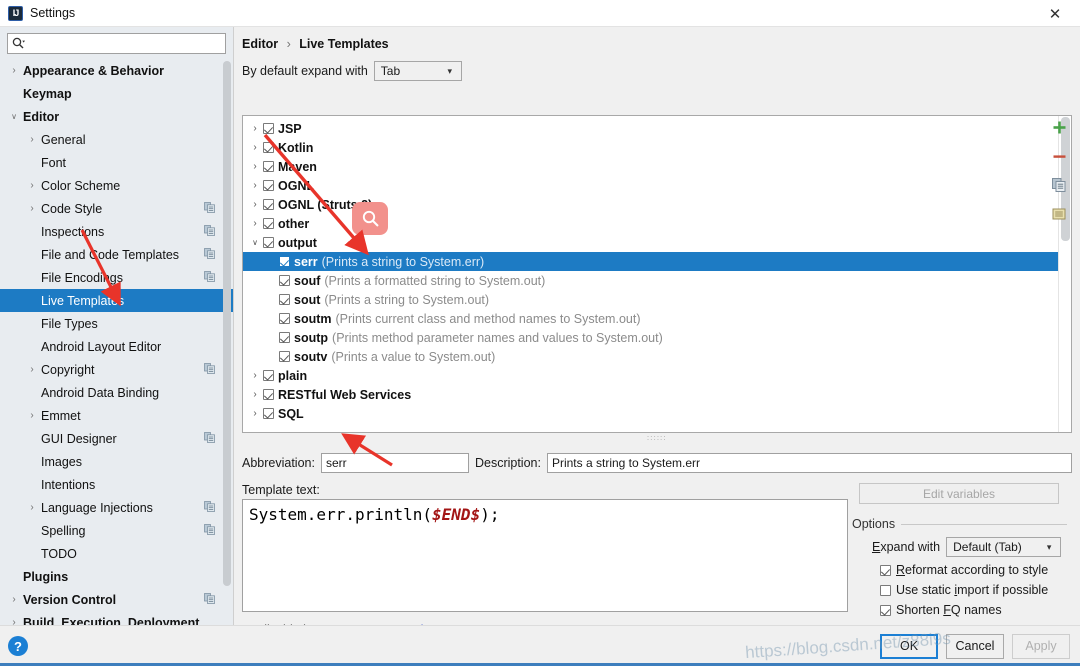 The width and height of the screenshot is (1080, 666). What do you see at coordinates (116, 208) in the screenshot?
I see `sidebar-item-code-style: › Code Style` at bounding box center [116, 208].